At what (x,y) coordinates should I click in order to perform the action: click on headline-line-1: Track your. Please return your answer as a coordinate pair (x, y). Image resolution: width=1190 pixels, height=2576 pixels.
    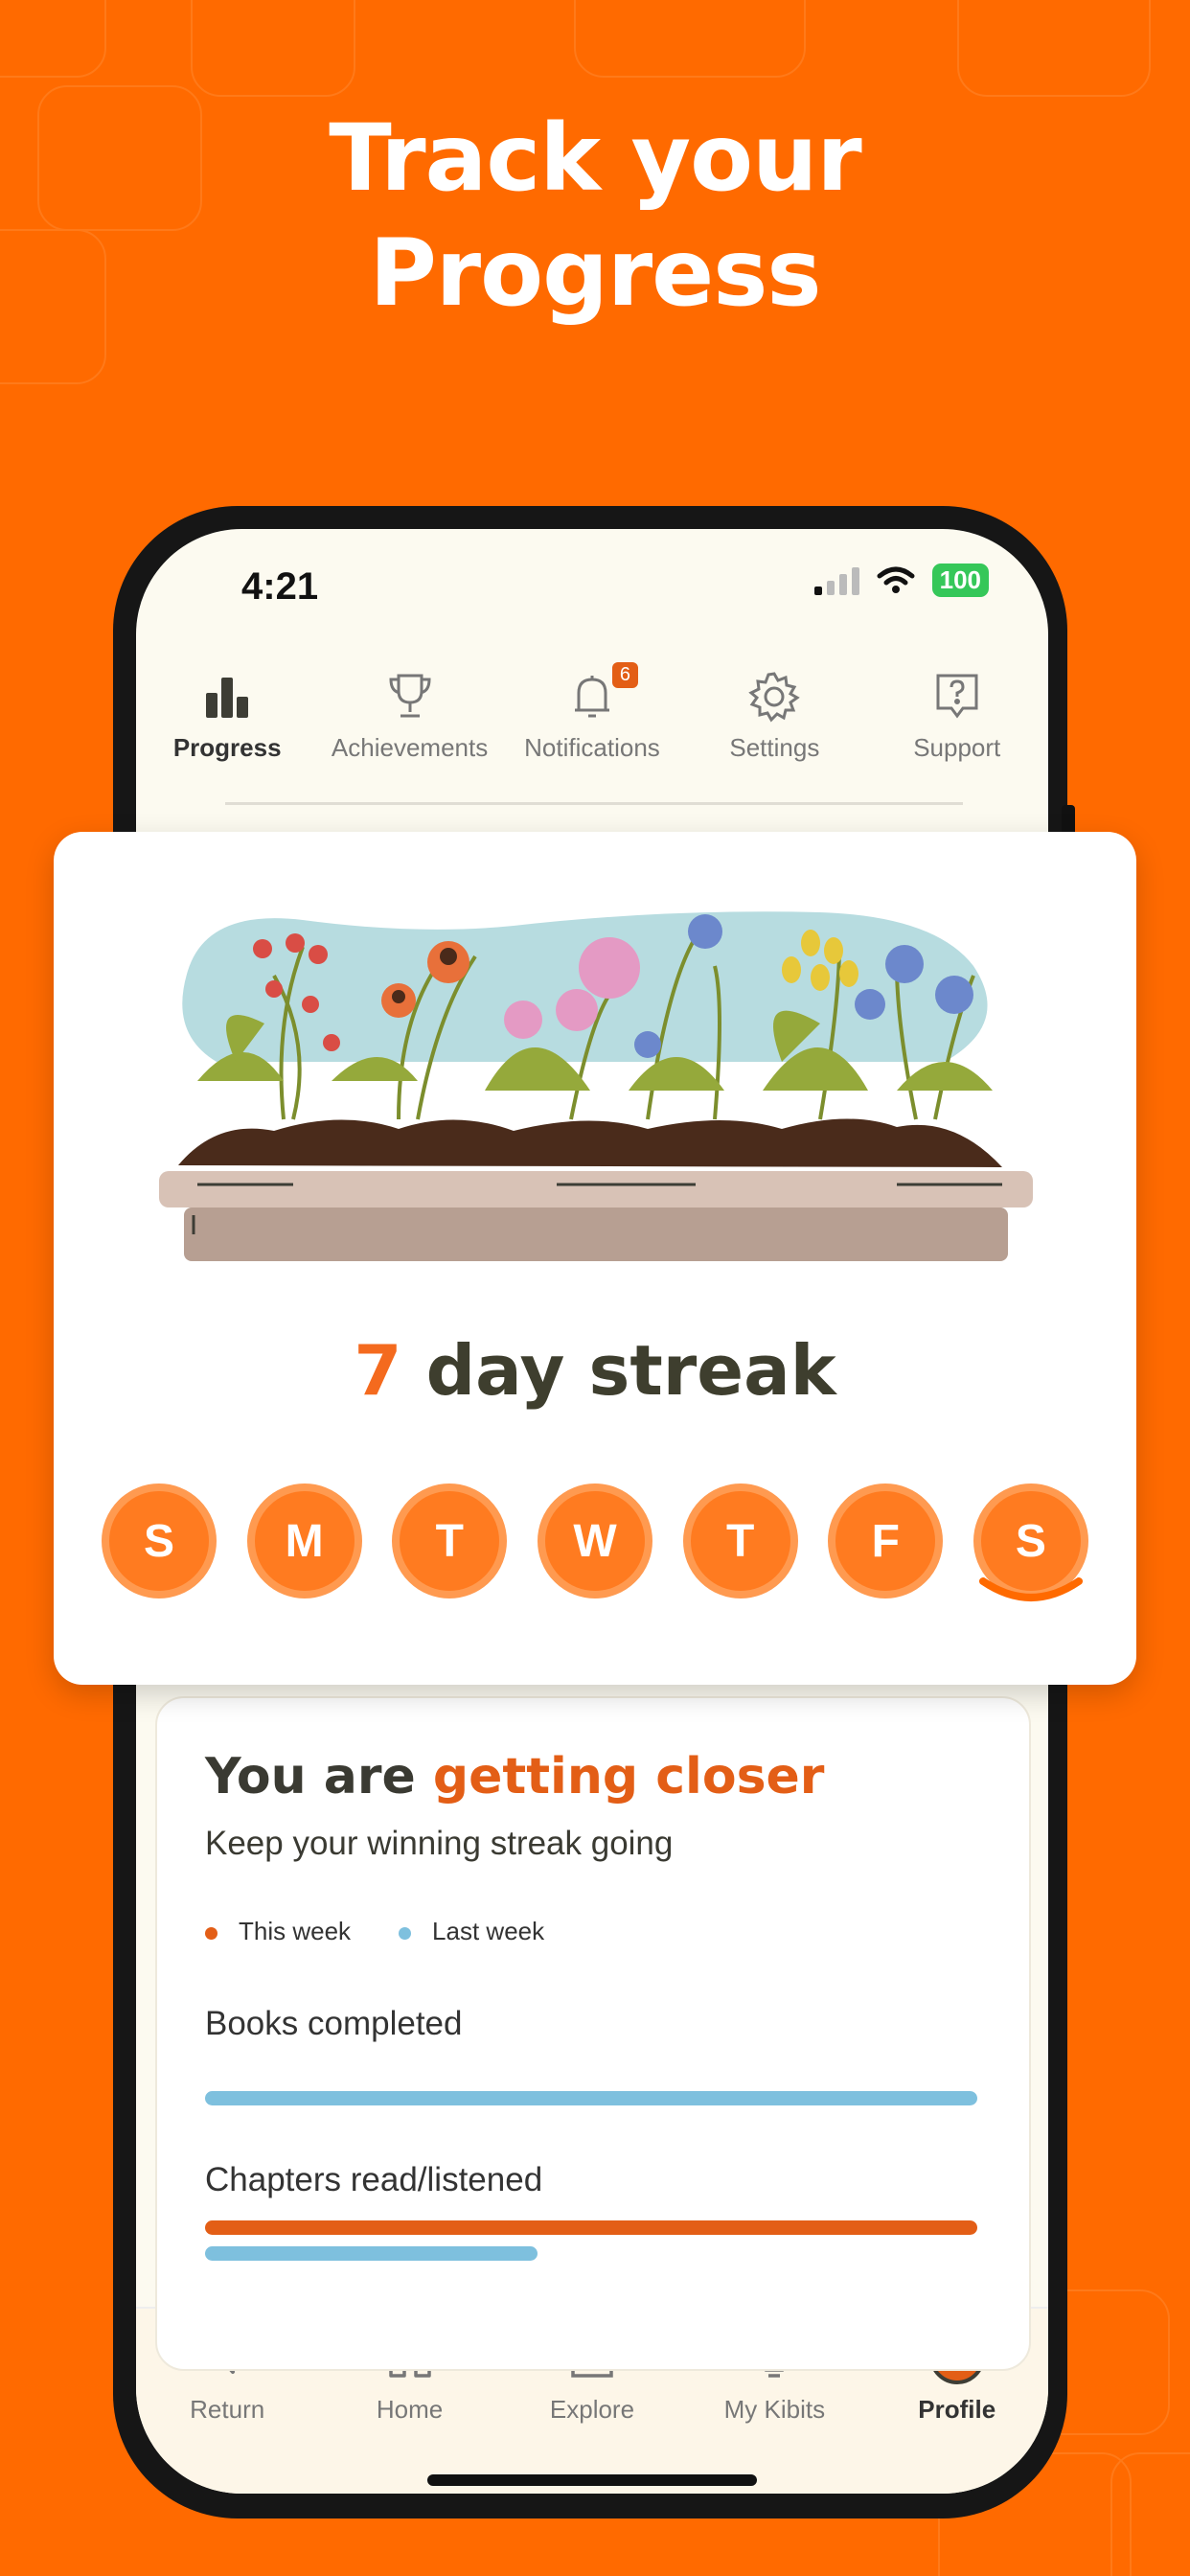
    Looking at the image, I should click on (595, 158).